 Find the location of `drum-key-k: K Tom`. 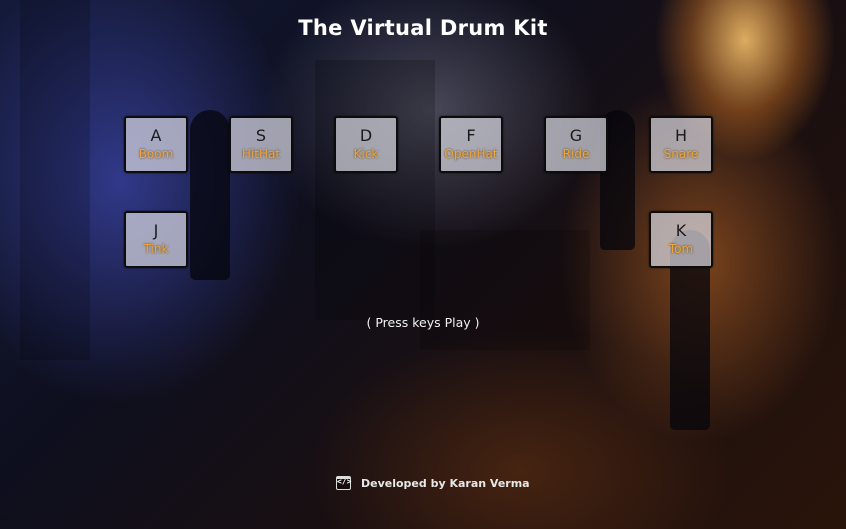

drum-key-k: K Tom is located at coordinates (681, 239).